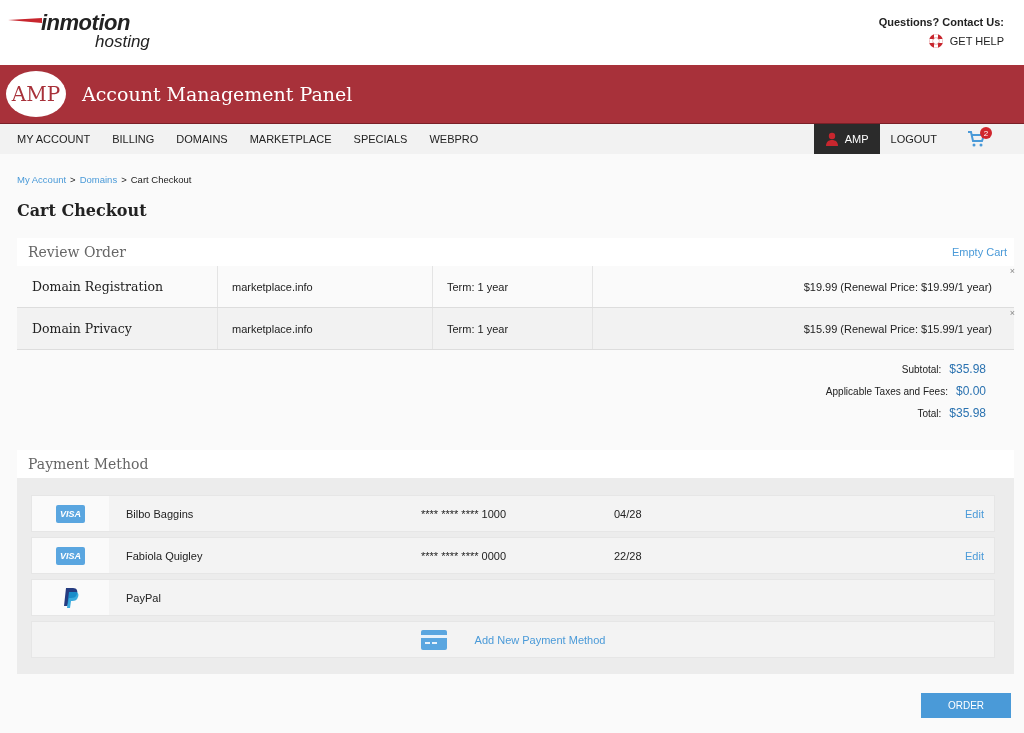 The height and width of the screenshot is (733, 1024). Describe the element at coordinates (913, 139) in the screenshot. I see `logout-link: LOGOUT` at that location.